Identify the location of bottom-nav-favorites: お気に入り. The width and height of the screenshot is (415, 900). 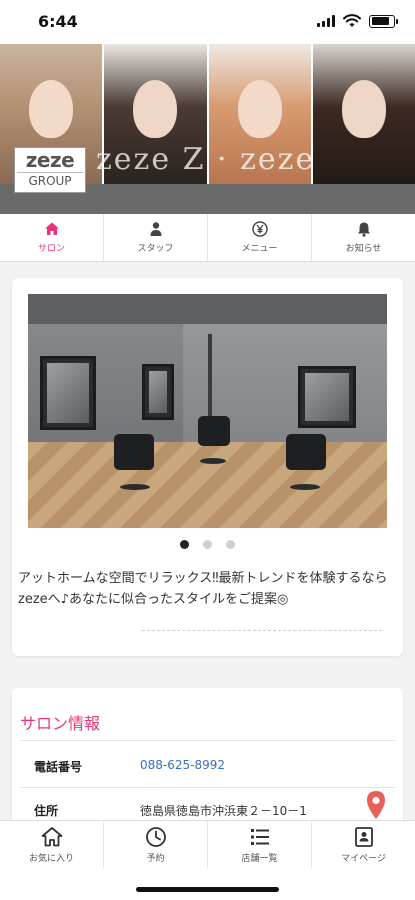
(52, 844).